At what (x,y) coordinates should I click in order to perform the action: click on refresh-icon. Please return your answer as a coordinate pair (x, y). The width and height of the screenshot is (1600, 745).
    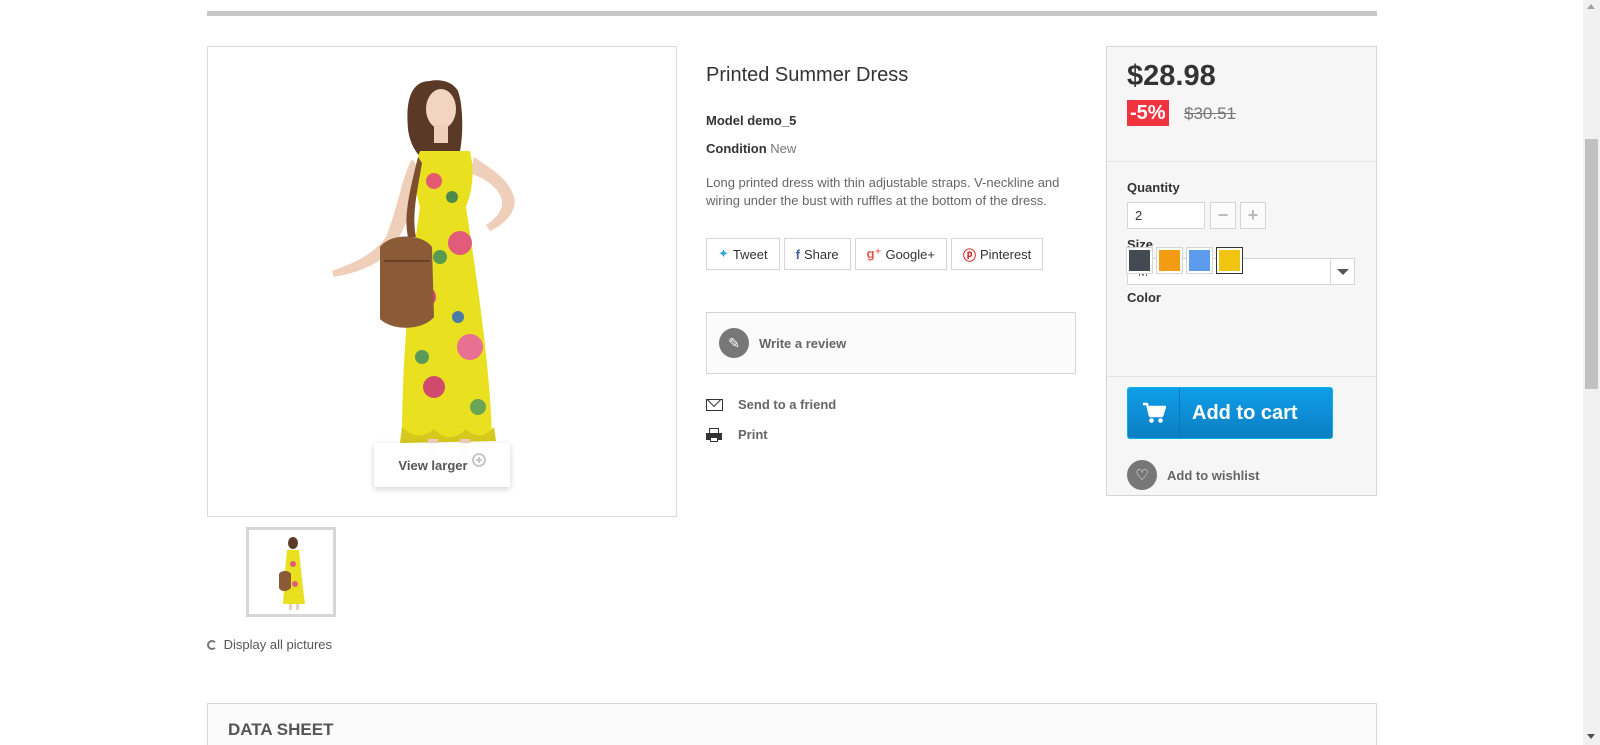
    Looking at the image, I should click on (212, 645).